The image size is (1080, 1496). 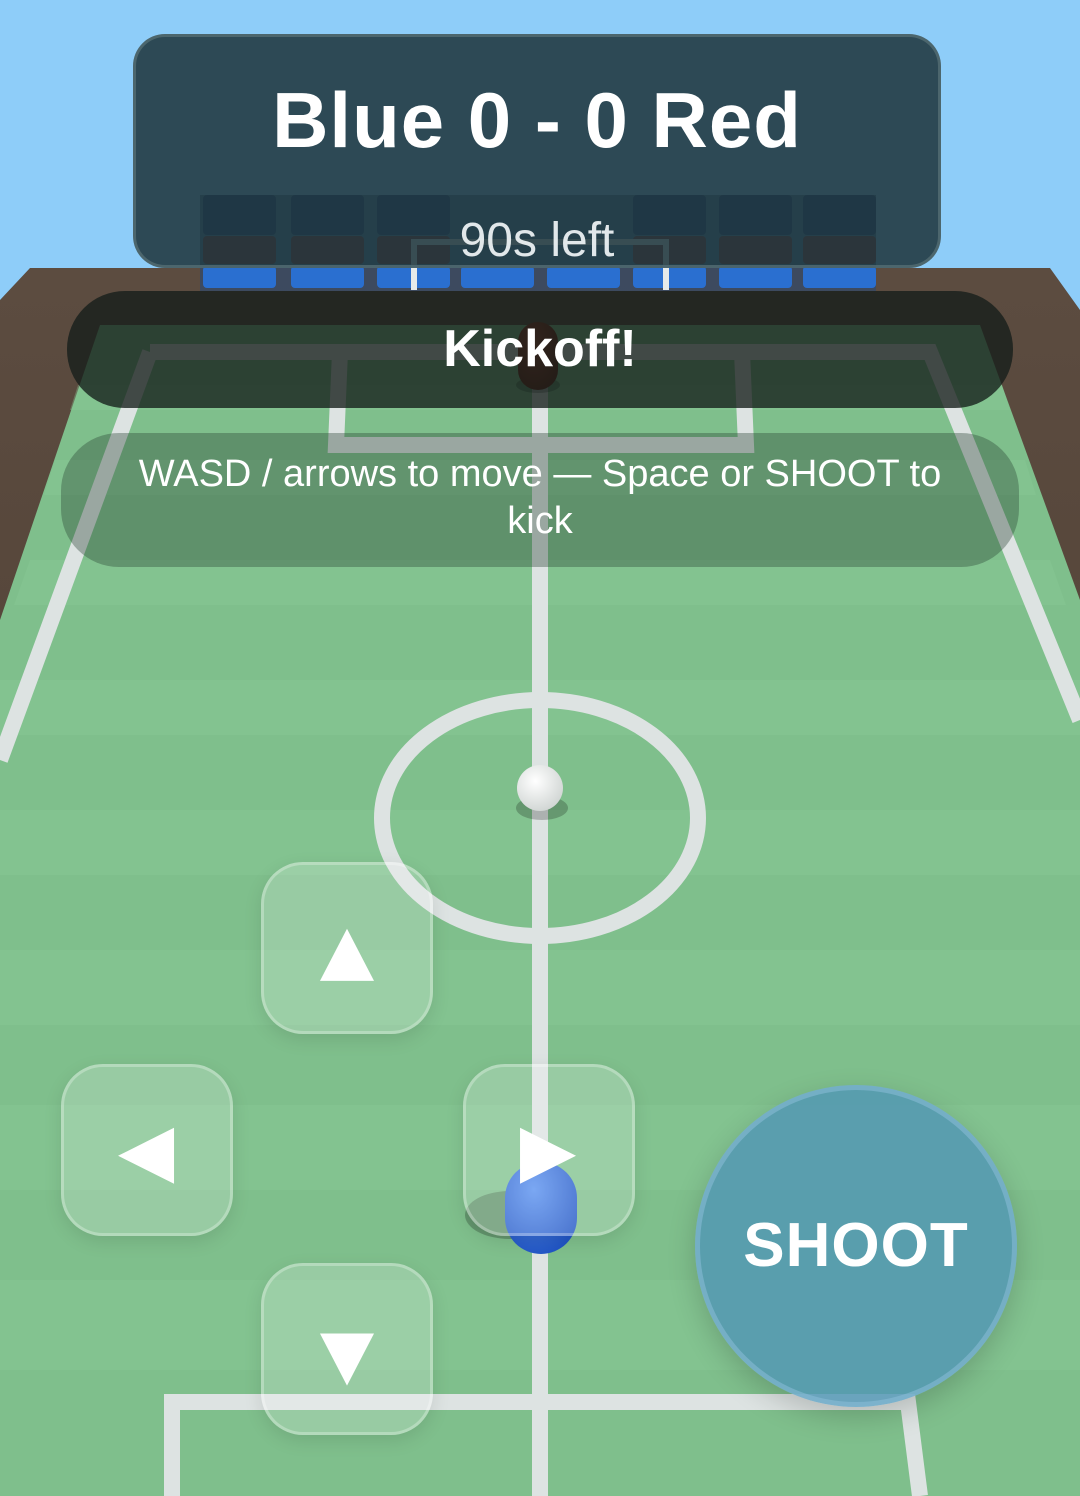 What do you see at coordinates (548, 1155) in the screenshot?
I see `arrow-right-icon` at bounding box center [548, 1155].